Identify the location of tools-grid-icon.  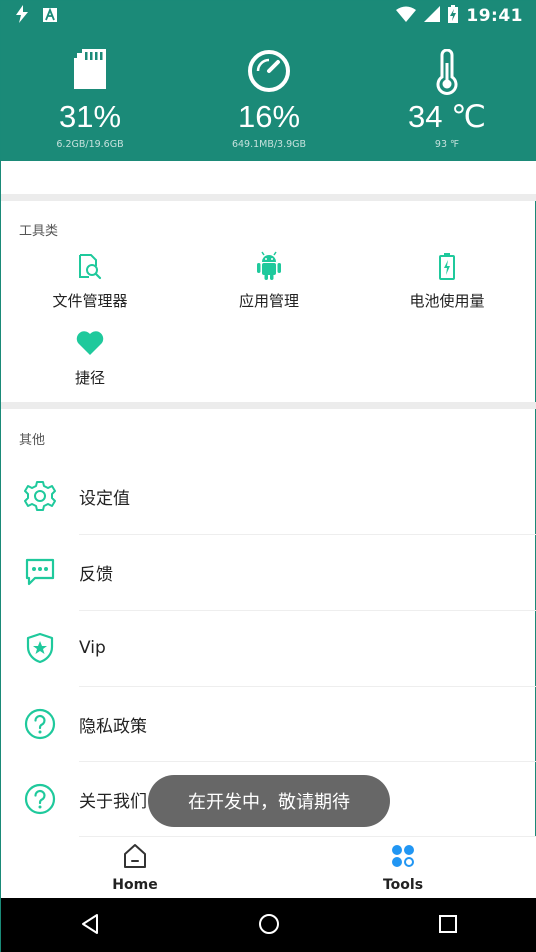
(403, 858).